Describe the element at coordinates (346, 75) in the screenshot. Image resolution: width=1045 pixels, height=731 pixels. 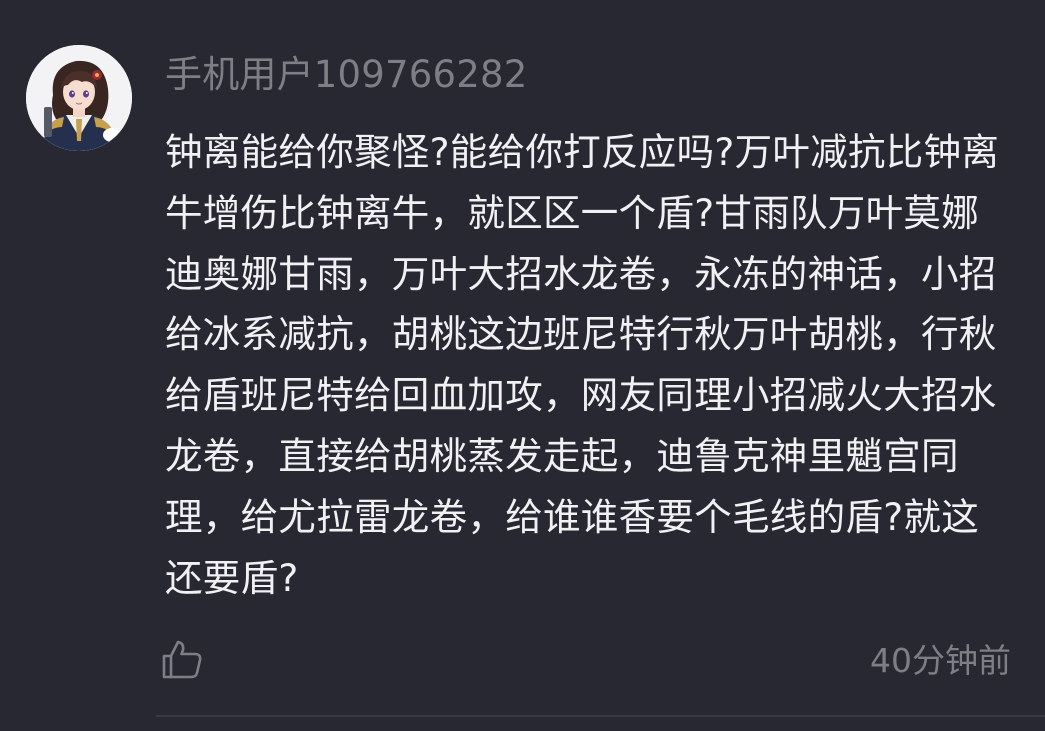
I see `username: 手机用户109766282` at that location.